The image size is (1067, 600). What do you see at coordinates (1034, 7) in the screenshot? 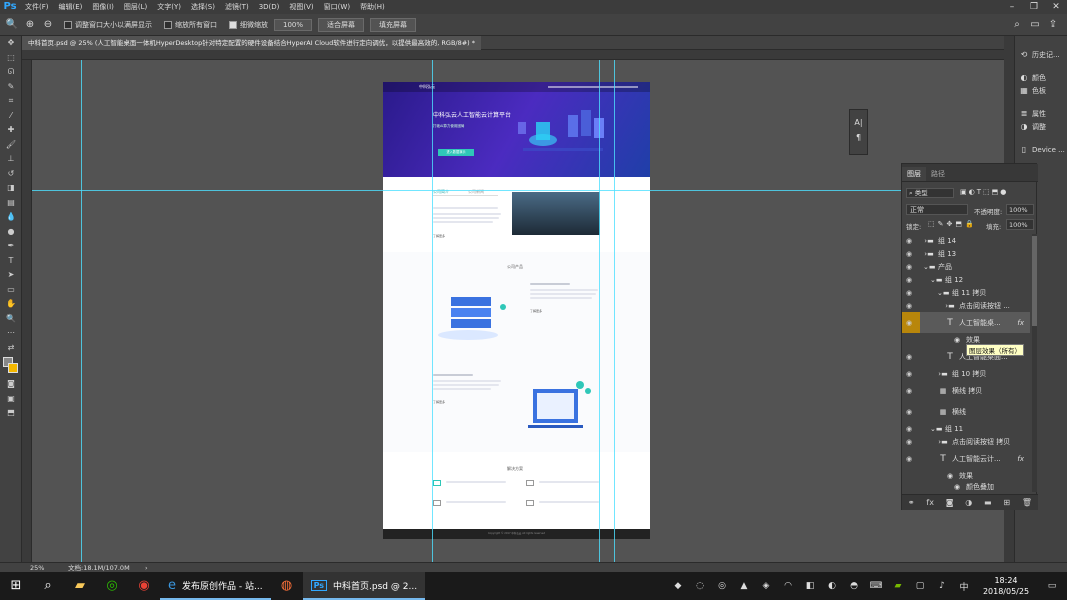
I see `restore-icon: ❐` at bounding box center [1034, 7].